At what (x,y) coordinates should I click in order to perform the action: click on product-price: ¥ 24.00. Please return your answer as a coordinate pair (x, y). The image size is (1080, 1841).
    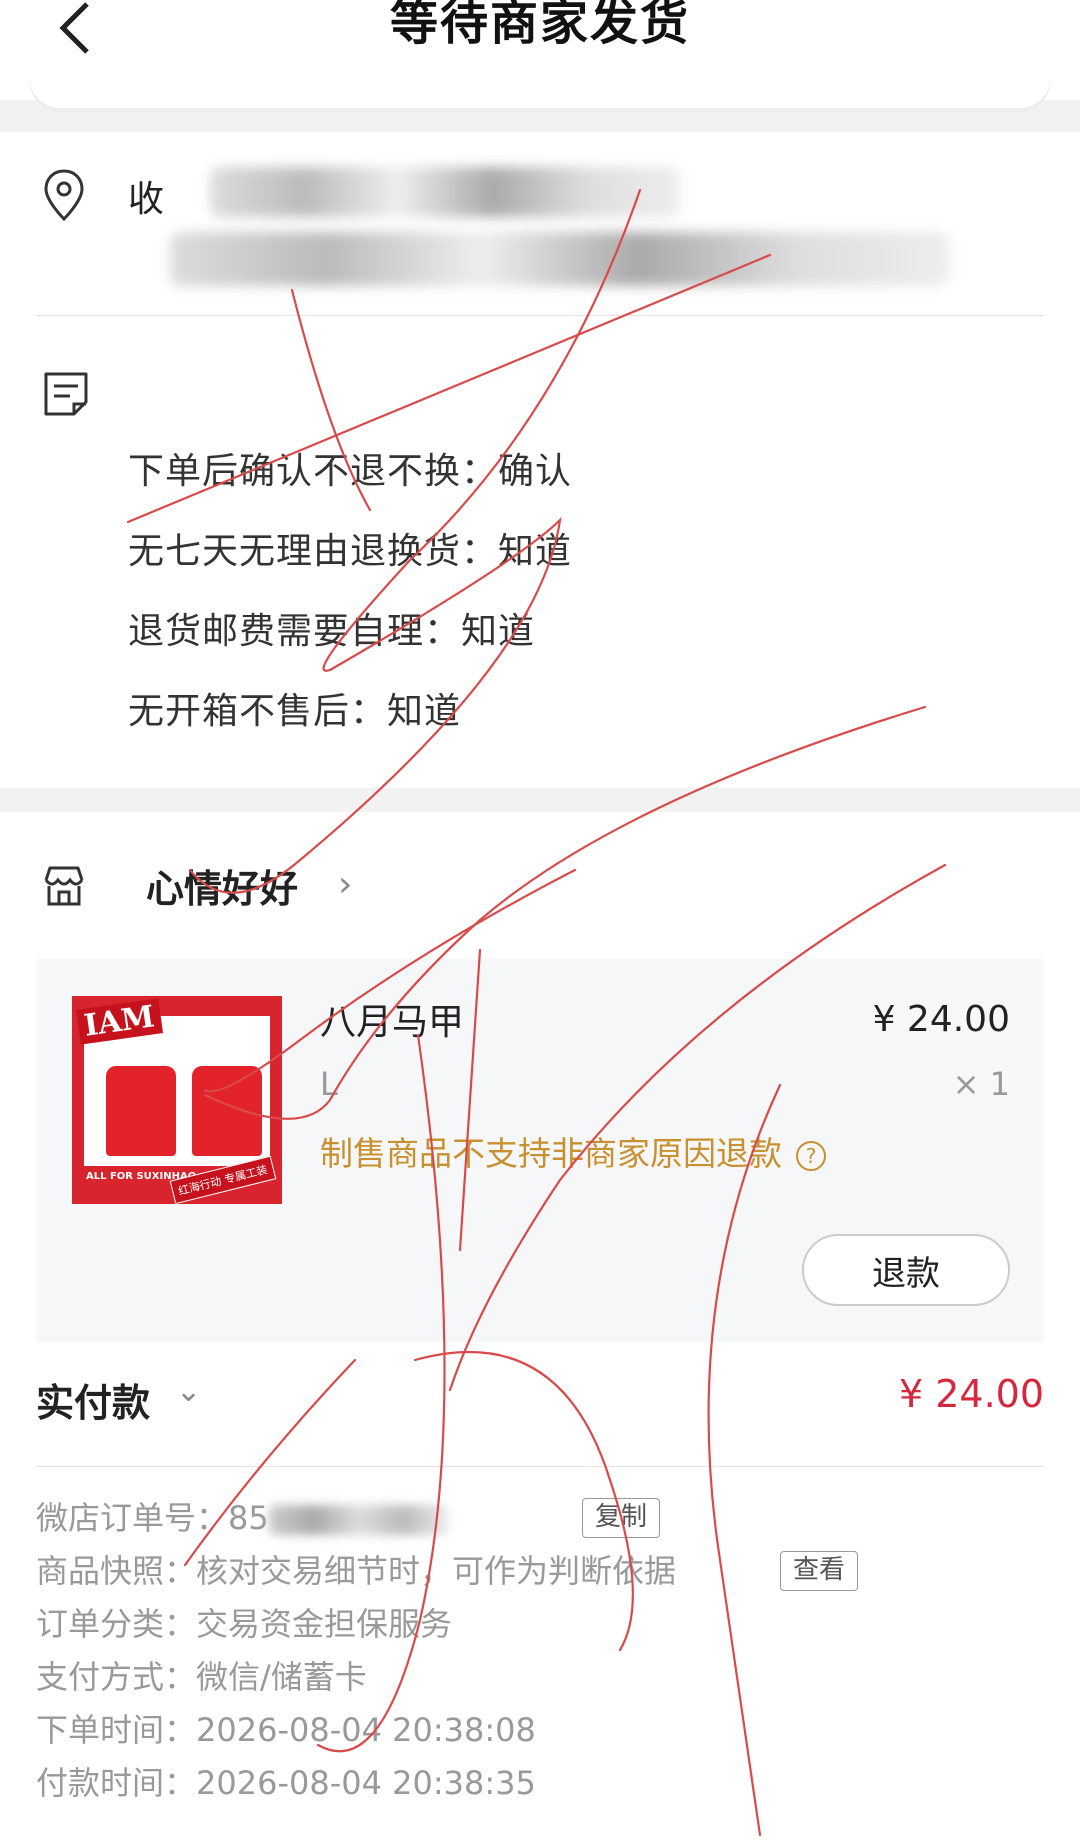
    Looking at the image, I should click on (941, 1019).